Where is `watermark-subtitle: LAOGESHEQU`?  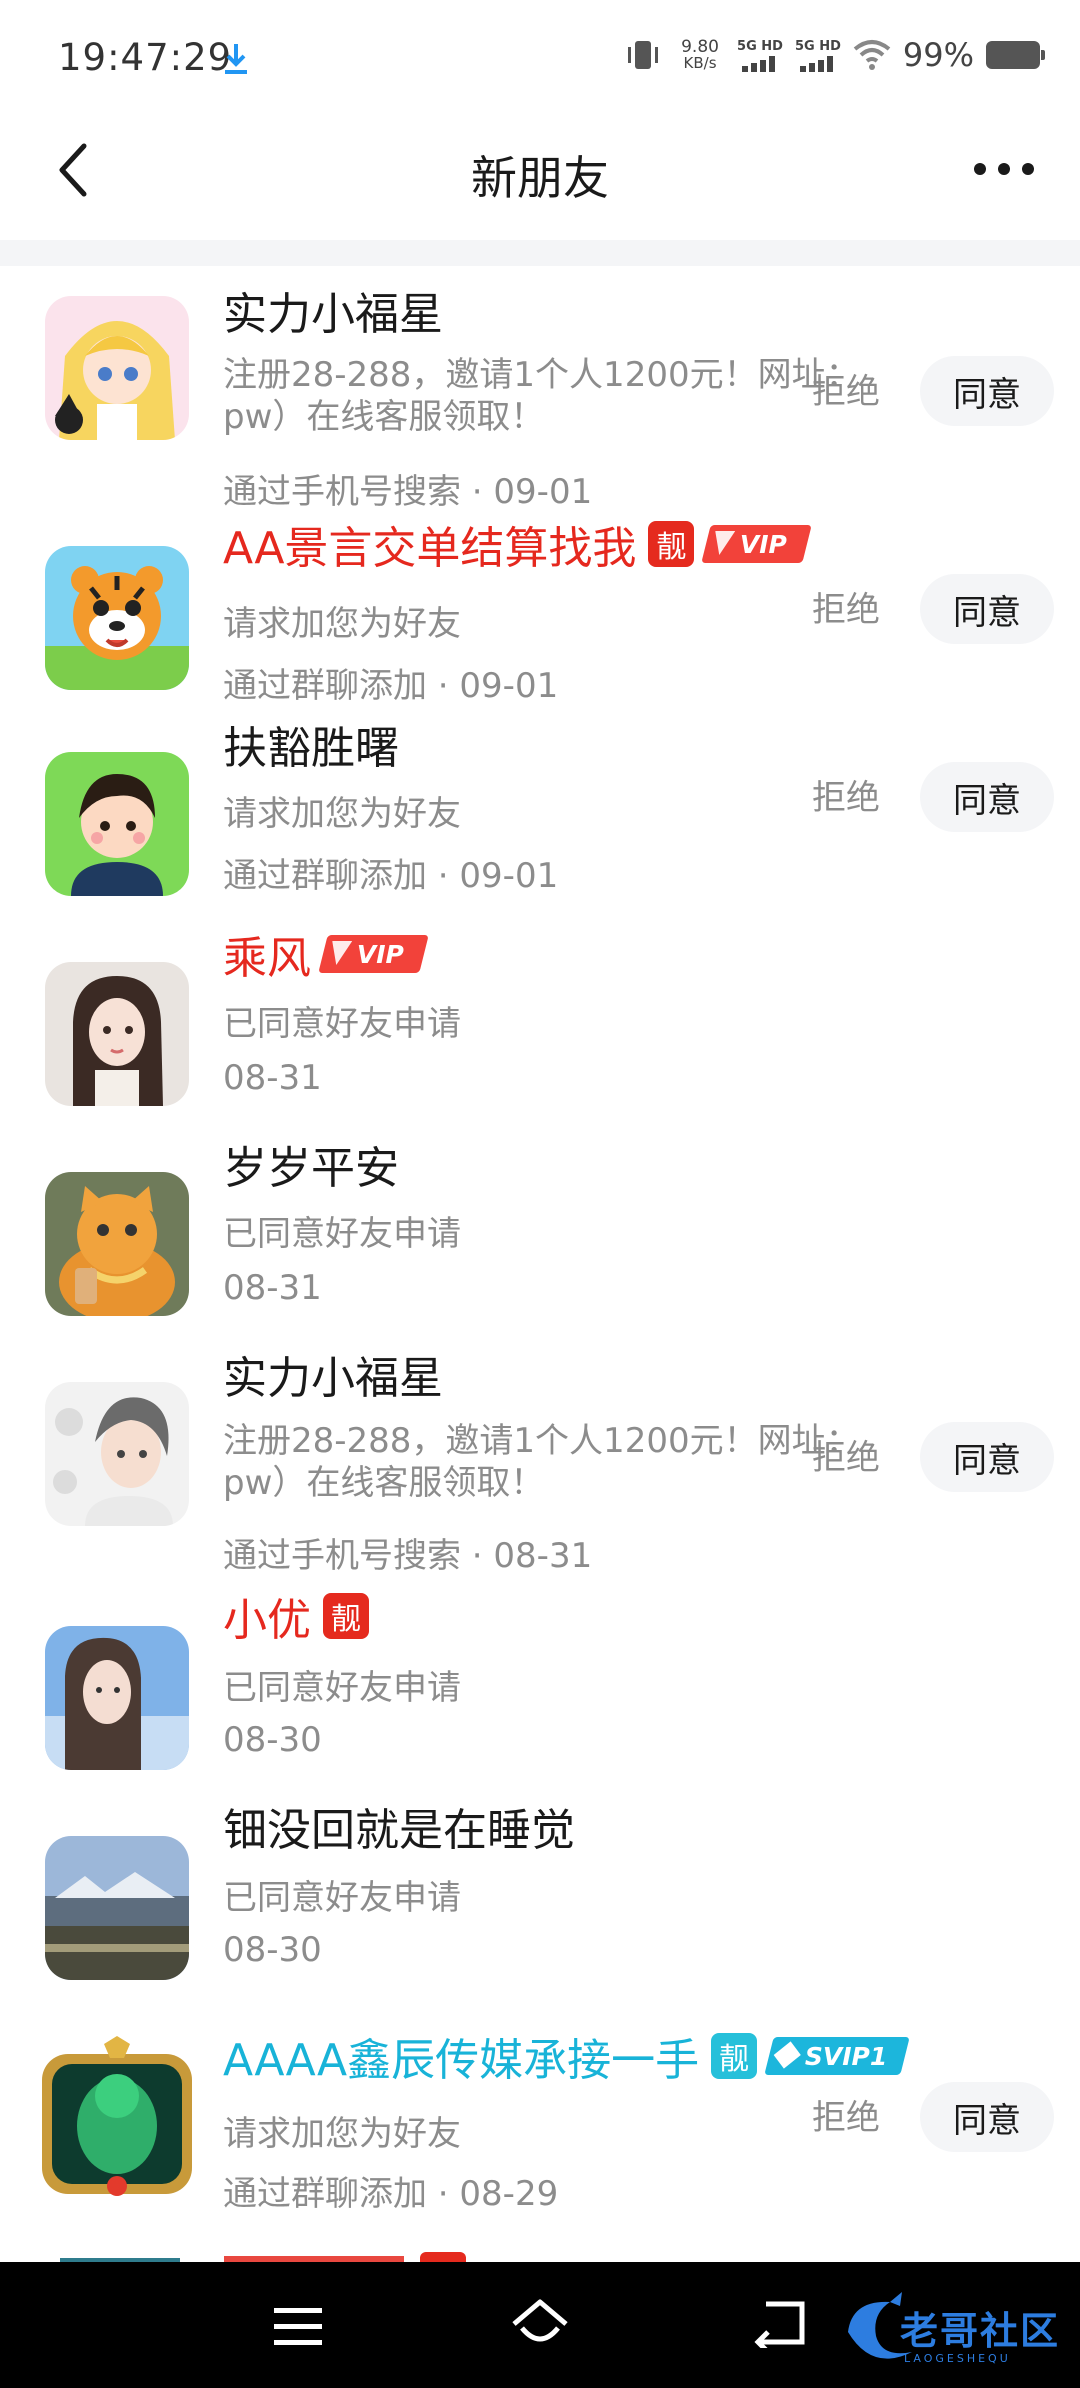 watermark-subtitle: LAOGESHEQU is located at coordinates (957, 2358).